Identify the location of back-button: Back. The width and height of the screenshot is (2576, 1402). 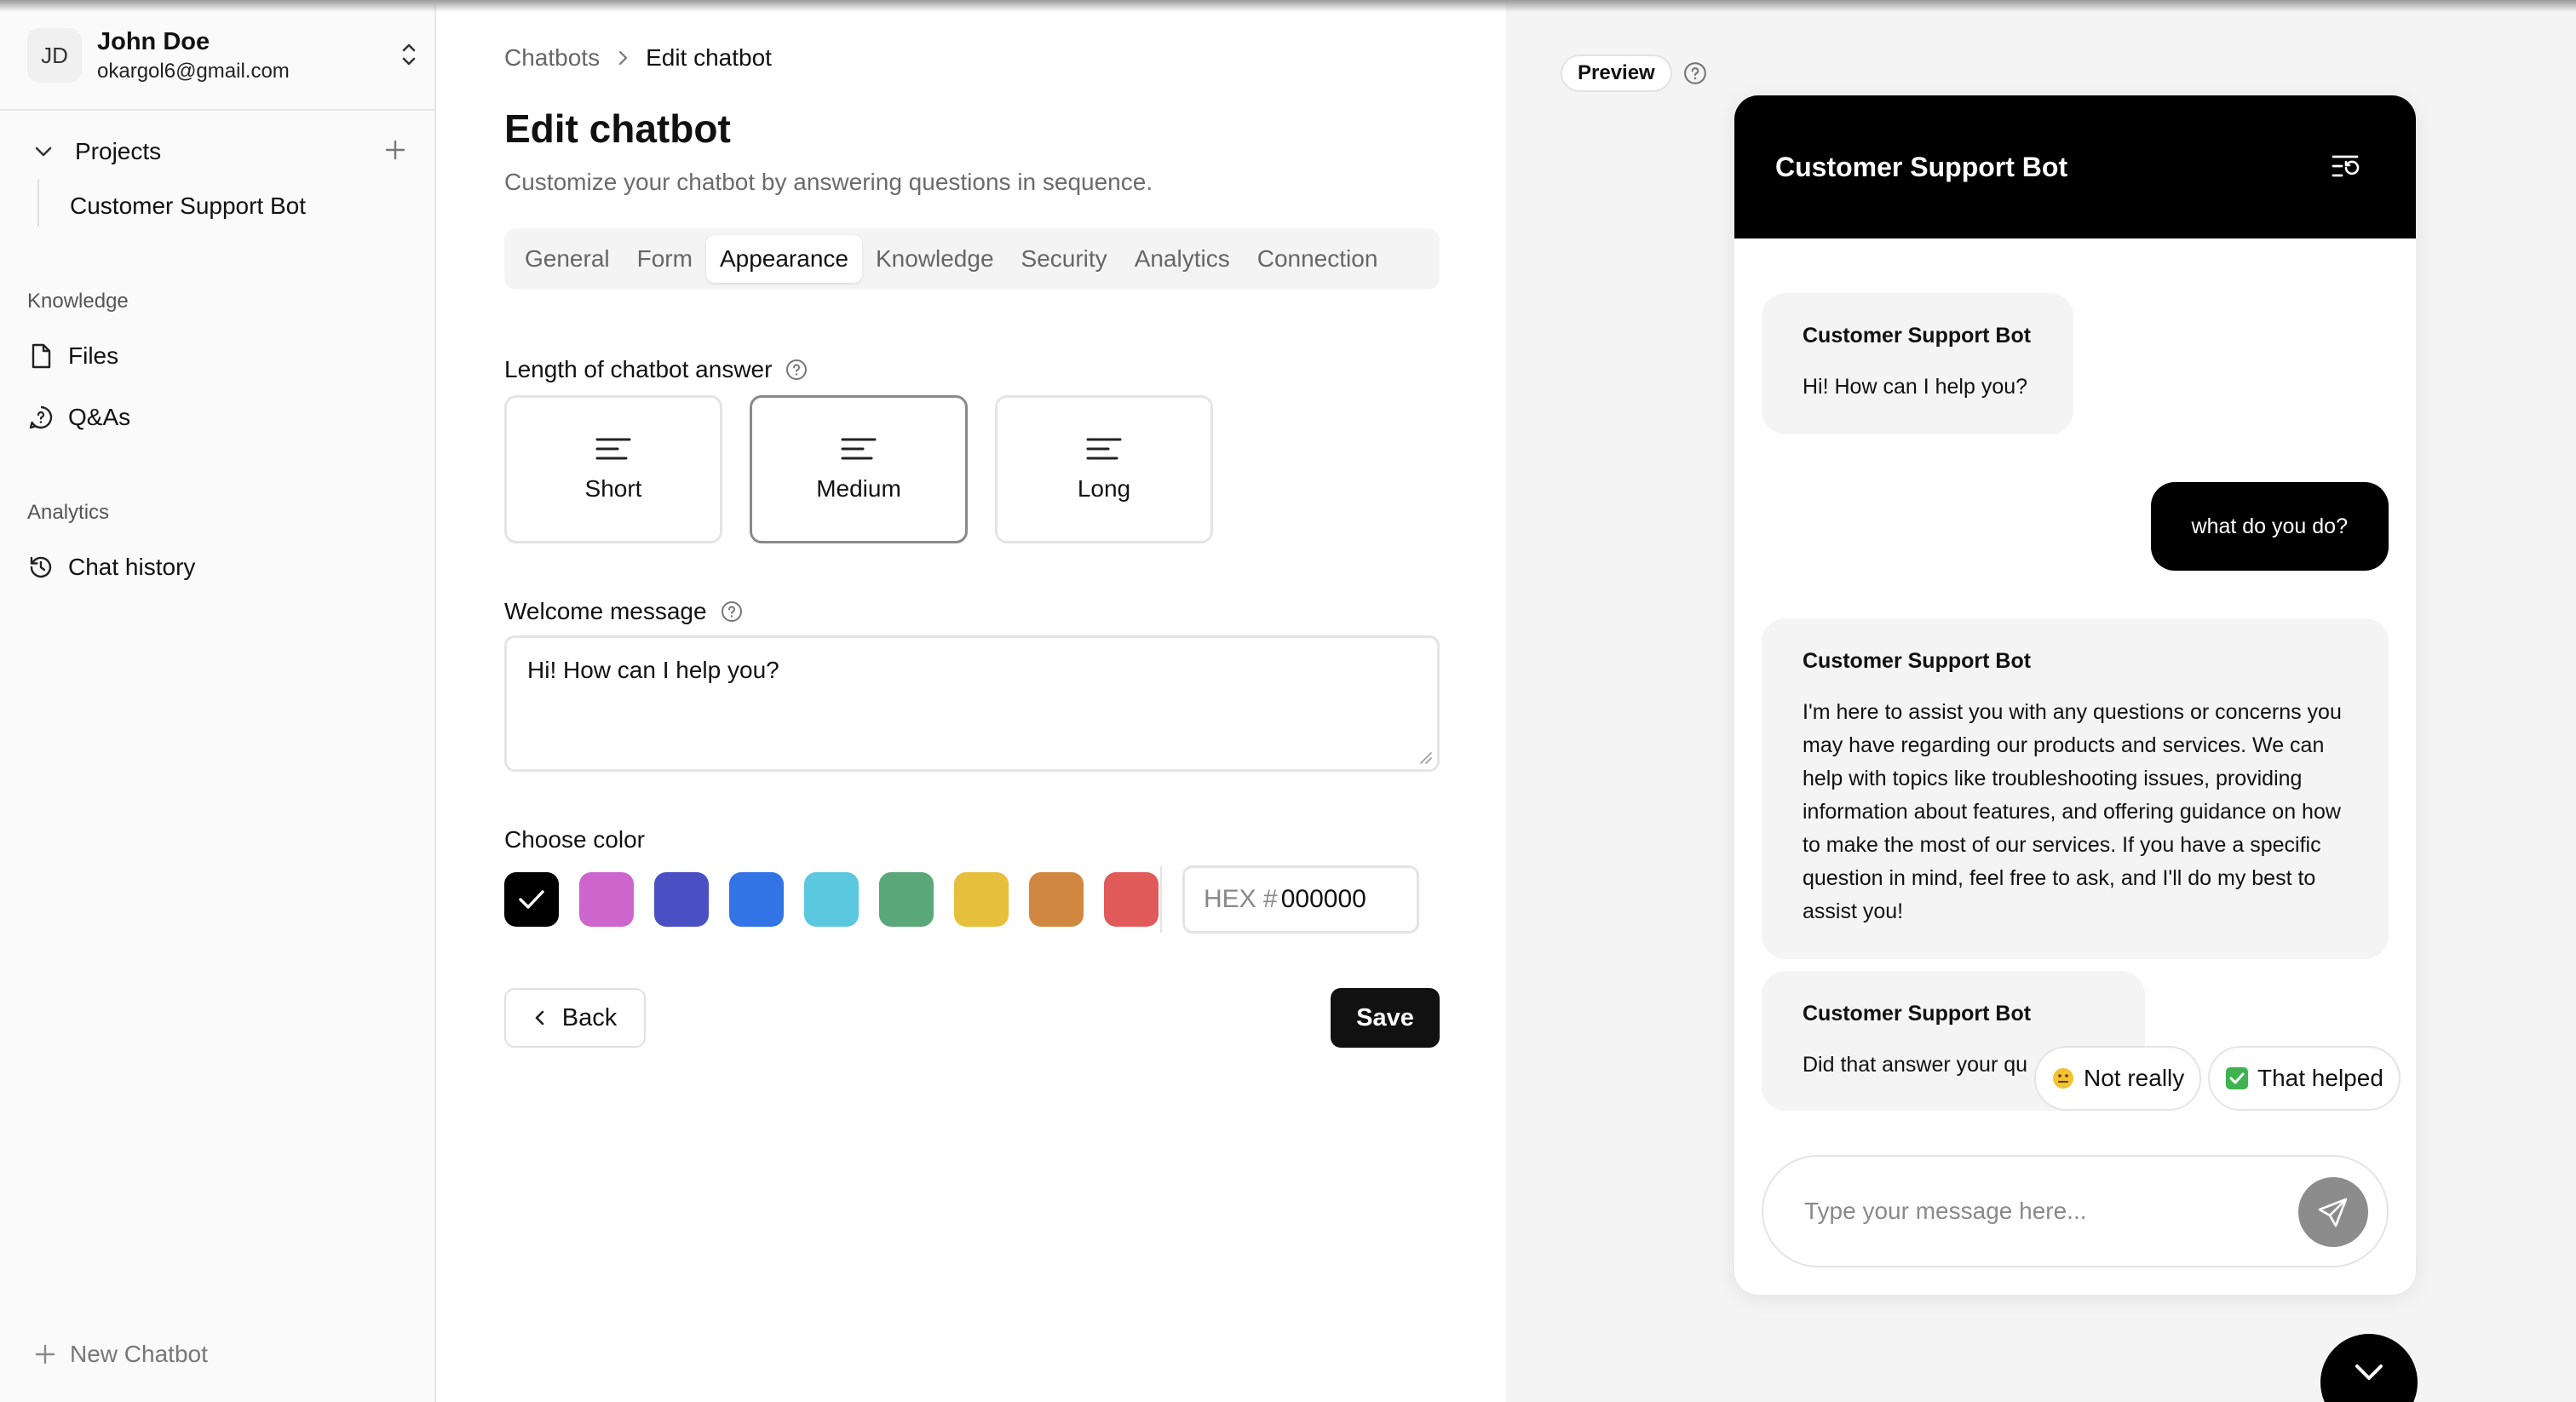
(575, 1018).